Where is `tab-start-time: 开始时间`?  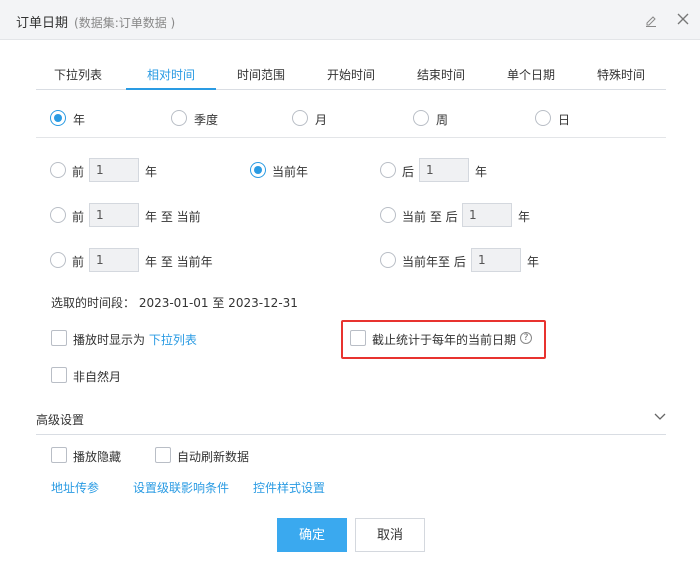
tab-start-time: 开始时间 is located at coordinates (351, 78).